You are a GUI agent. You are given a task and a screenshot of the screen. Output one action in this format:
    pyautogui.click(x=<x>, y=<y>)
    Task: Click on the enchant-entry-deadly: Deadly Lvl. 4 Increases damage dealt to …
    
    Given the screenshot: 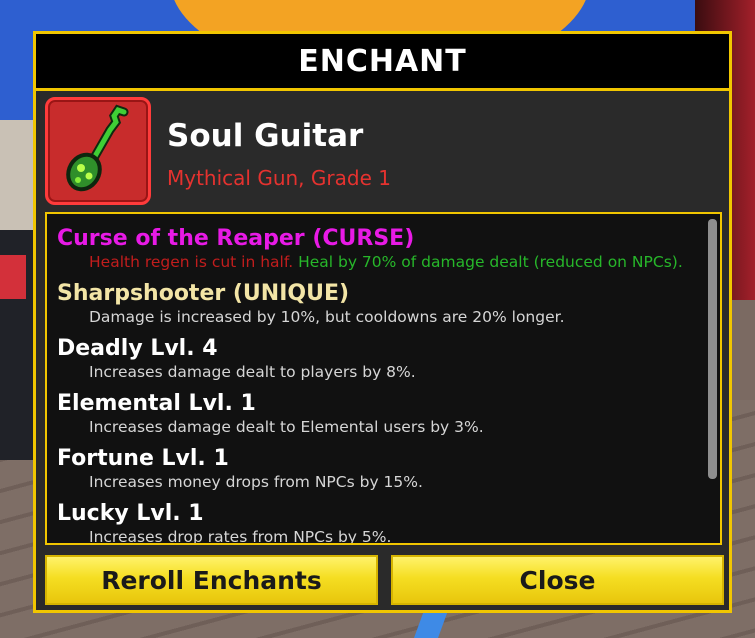 What is the action you would take?
    pyautogui.click(x=236, y=358)
    